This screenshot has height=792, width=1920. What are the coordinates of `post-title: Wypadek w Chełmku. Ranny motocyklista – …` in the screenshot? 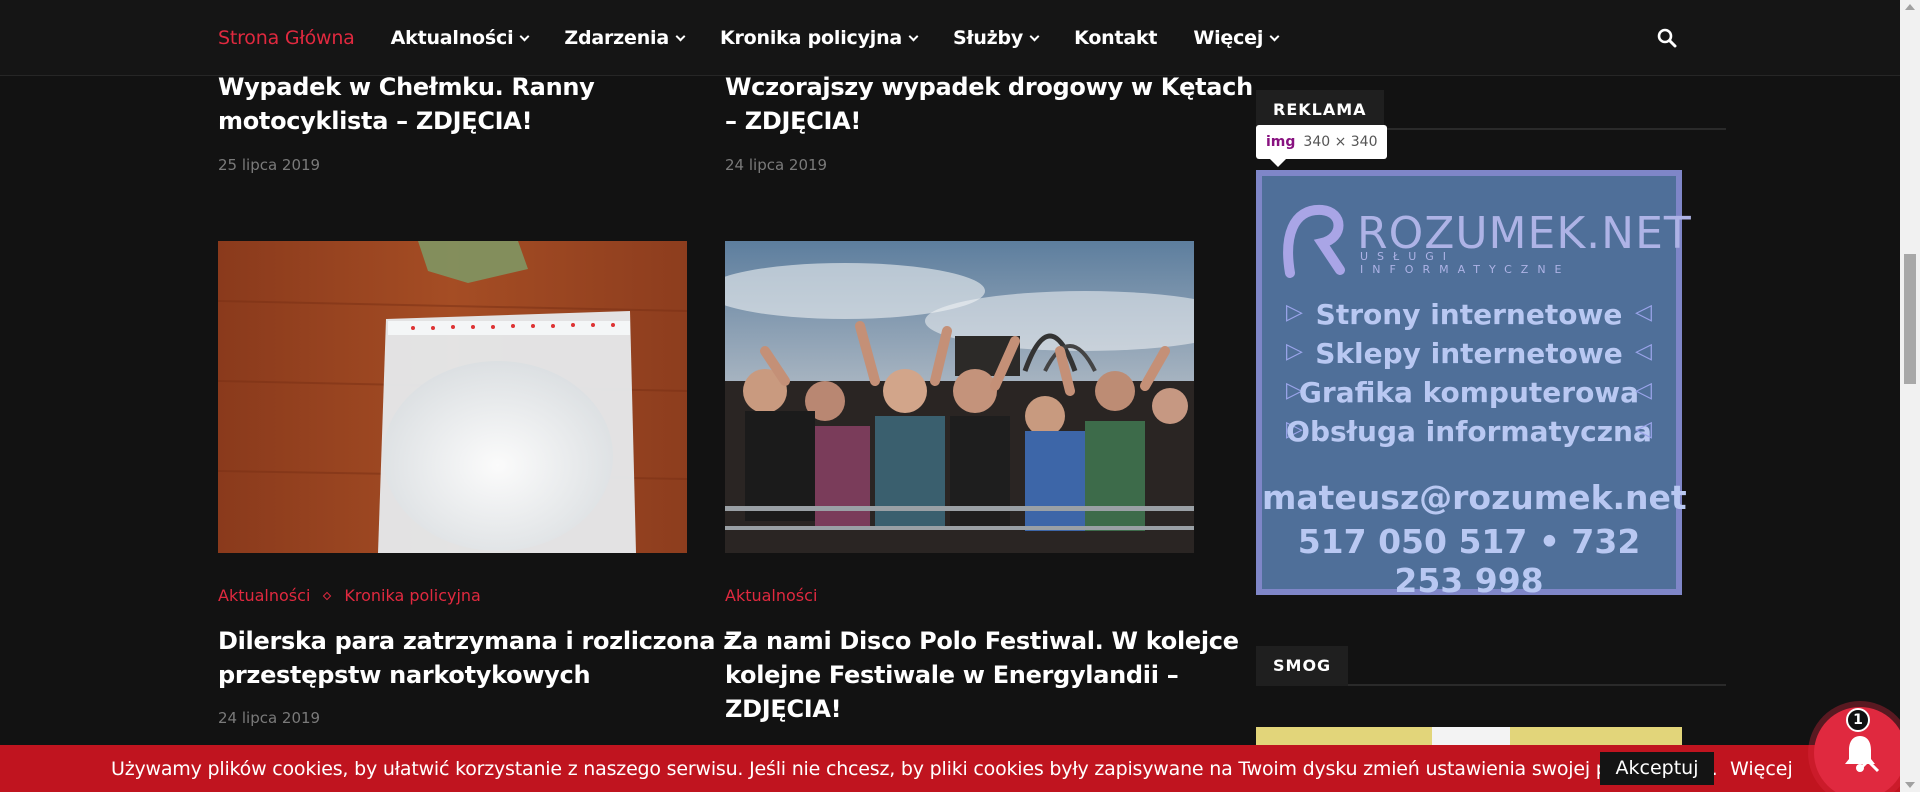 It's located at (406, 104).